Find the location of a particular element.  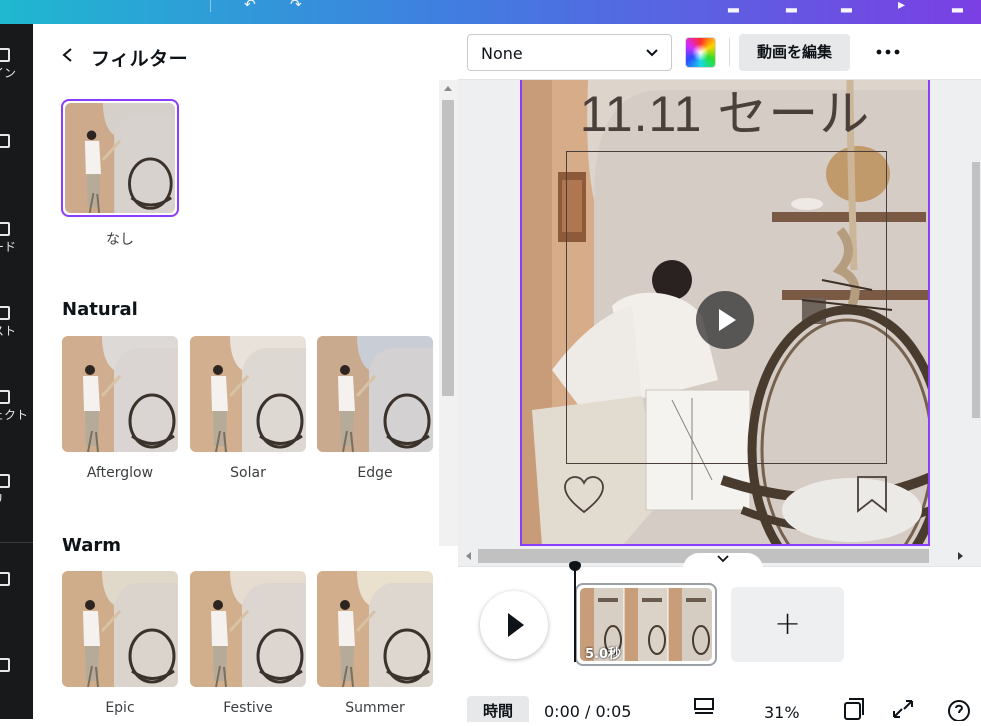

playhead-line is located at coordinates (575, 613).